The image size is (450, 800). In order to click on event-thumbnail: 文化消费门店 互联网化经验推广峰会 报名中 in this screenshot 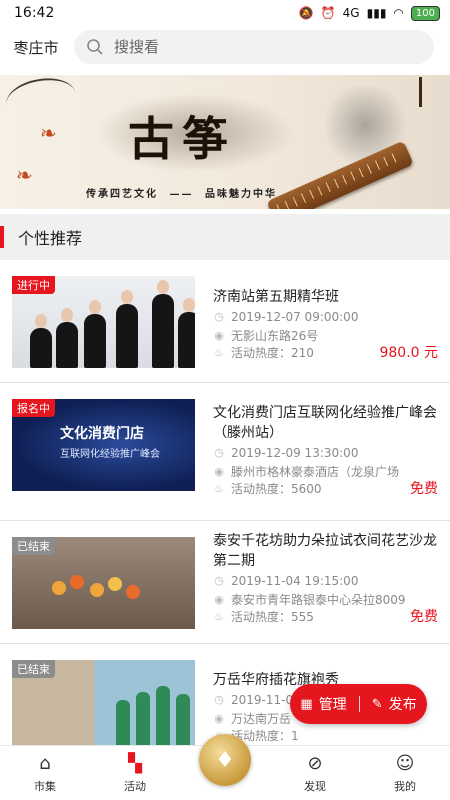, I will do `click(103, 445)`.